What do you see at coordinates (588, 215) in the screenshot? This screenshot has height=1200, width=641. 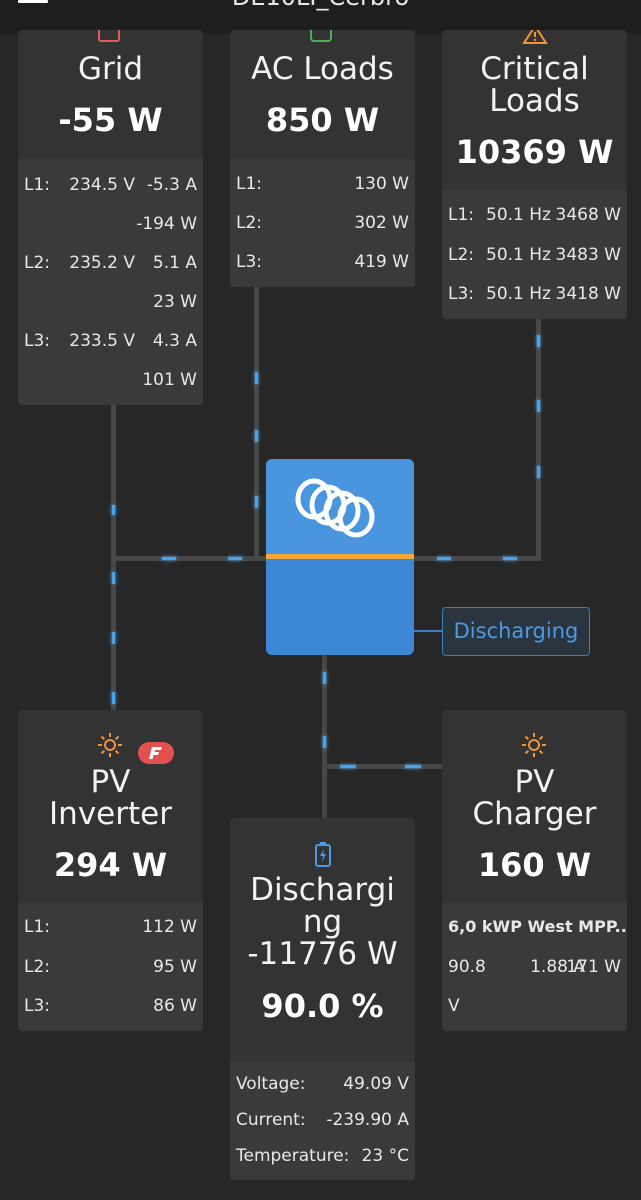 I see `critical-l1-power: 3468 W` at bounding box center [588, 215].